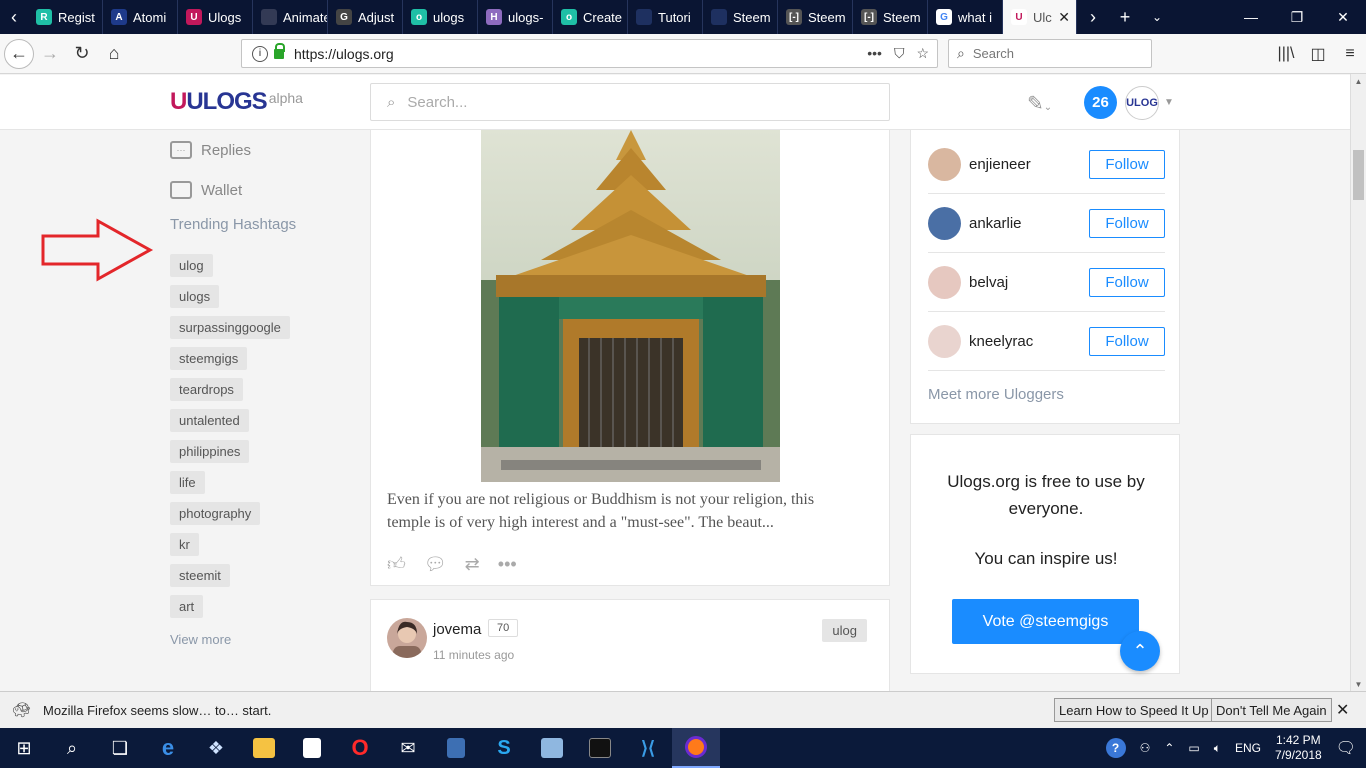 The image size is (1366, 768). What do you see at coordinates (186, 606) in the screenshot?
I see `hashtag-chip: art` at bounding box center [186, 606].